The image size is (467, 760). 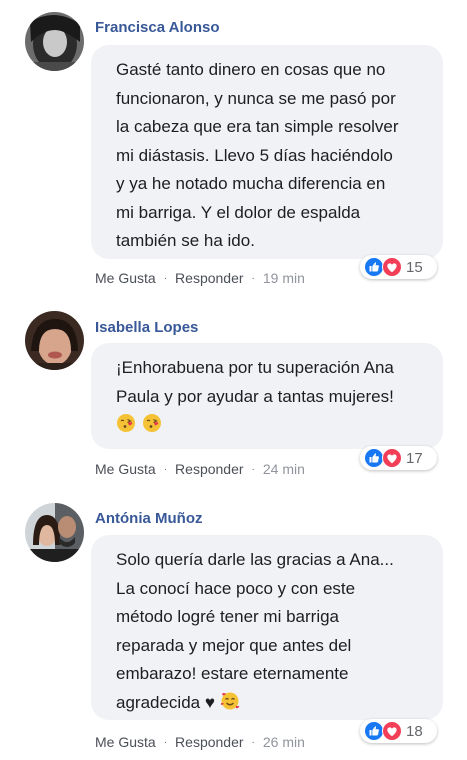 I want to click on reaction-count: 15, so click(x=414, y=267).